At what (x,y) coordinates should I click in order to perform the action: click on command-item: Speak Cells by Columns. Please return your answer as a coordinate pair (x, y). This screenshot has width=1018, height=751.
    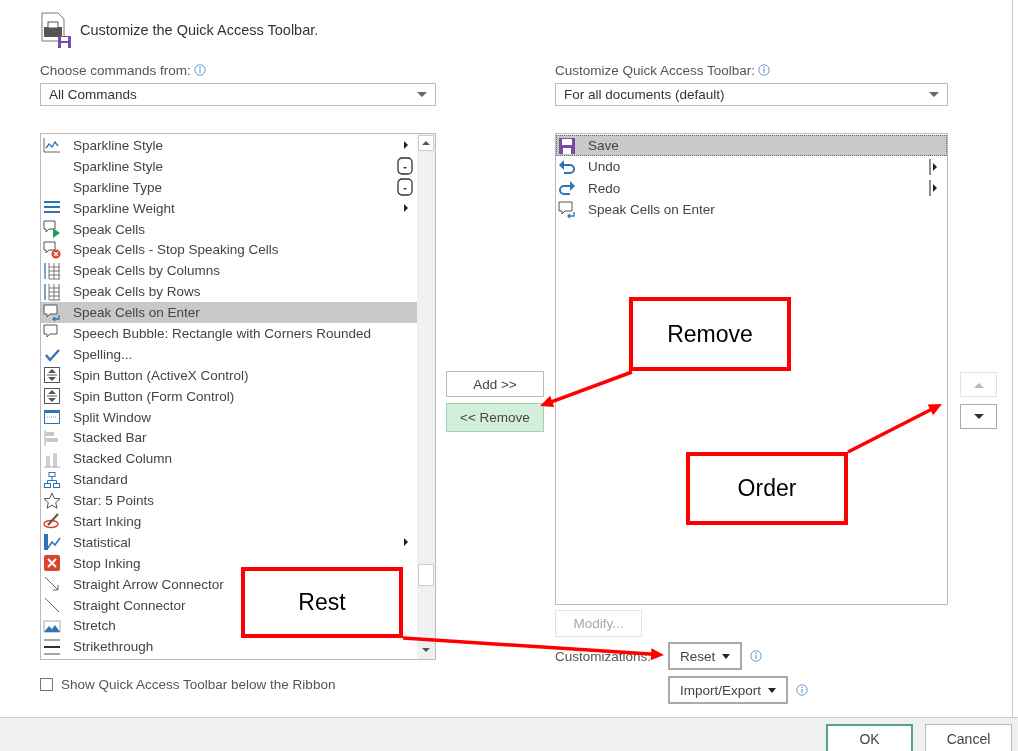
    Looking at the image, I should click on (131, 271).